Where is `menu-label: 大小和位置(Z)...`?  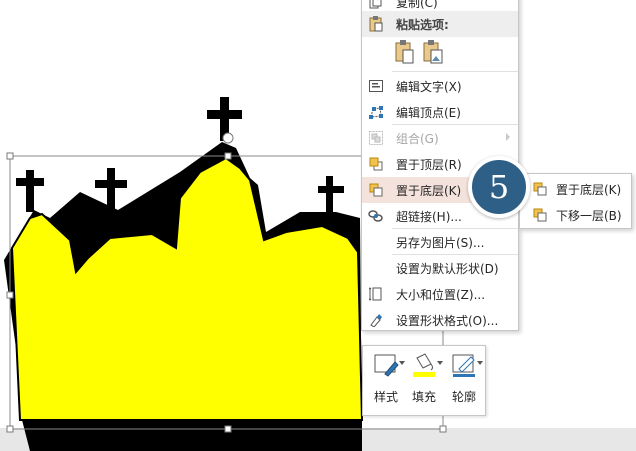
menu-label: 大小和位置(Z)... is located at coordinates (441, 294).